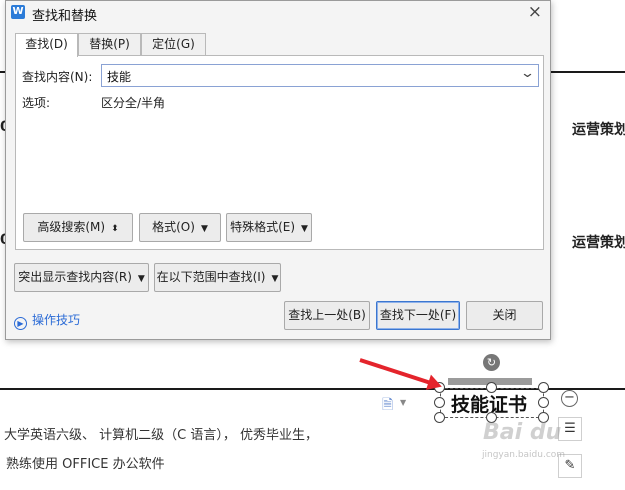  What do you see at coordinates (115, 229) in the screenshot?
I see `chevron-down-icon: ⬍` at bounding box center [115, 229].